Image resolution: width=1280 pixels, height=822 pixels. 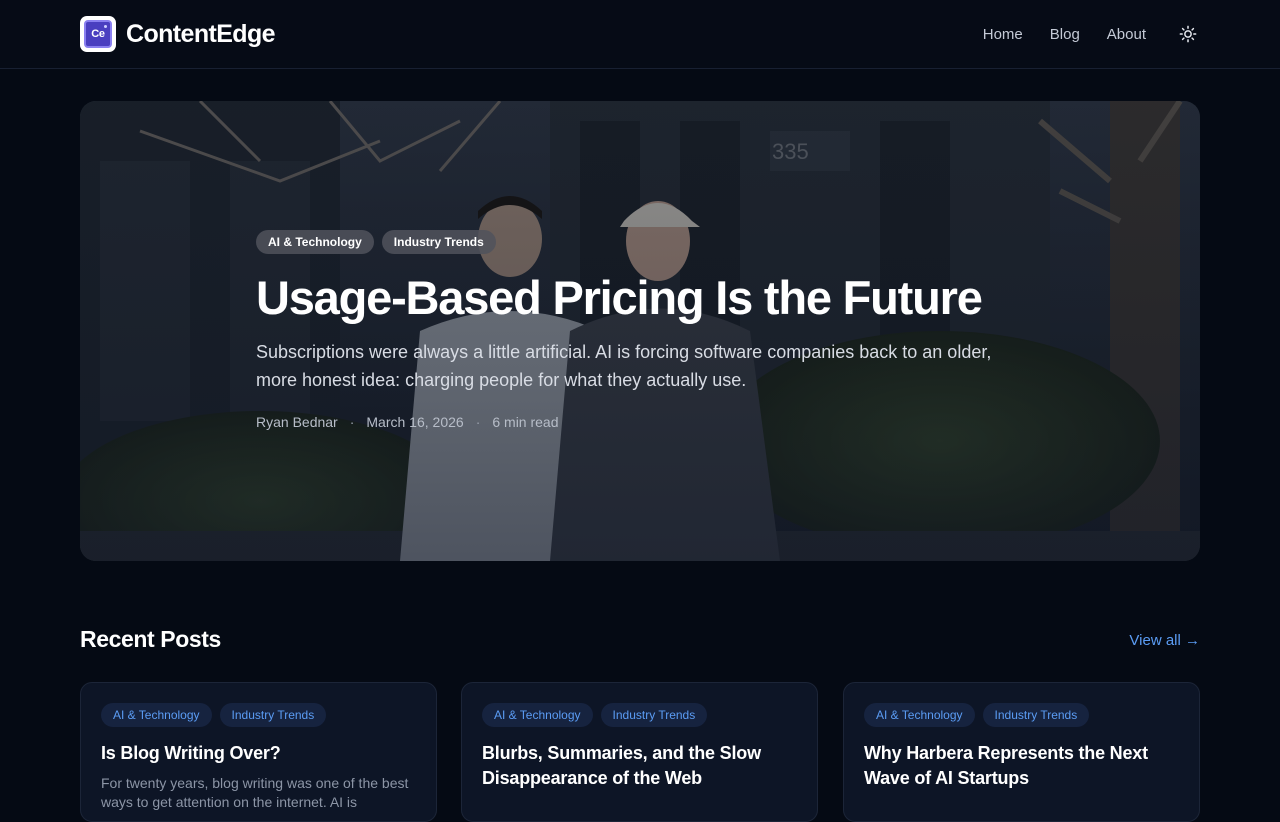 I want to click on hero-author: Ryan Bednar, so click(x=297, y=422).